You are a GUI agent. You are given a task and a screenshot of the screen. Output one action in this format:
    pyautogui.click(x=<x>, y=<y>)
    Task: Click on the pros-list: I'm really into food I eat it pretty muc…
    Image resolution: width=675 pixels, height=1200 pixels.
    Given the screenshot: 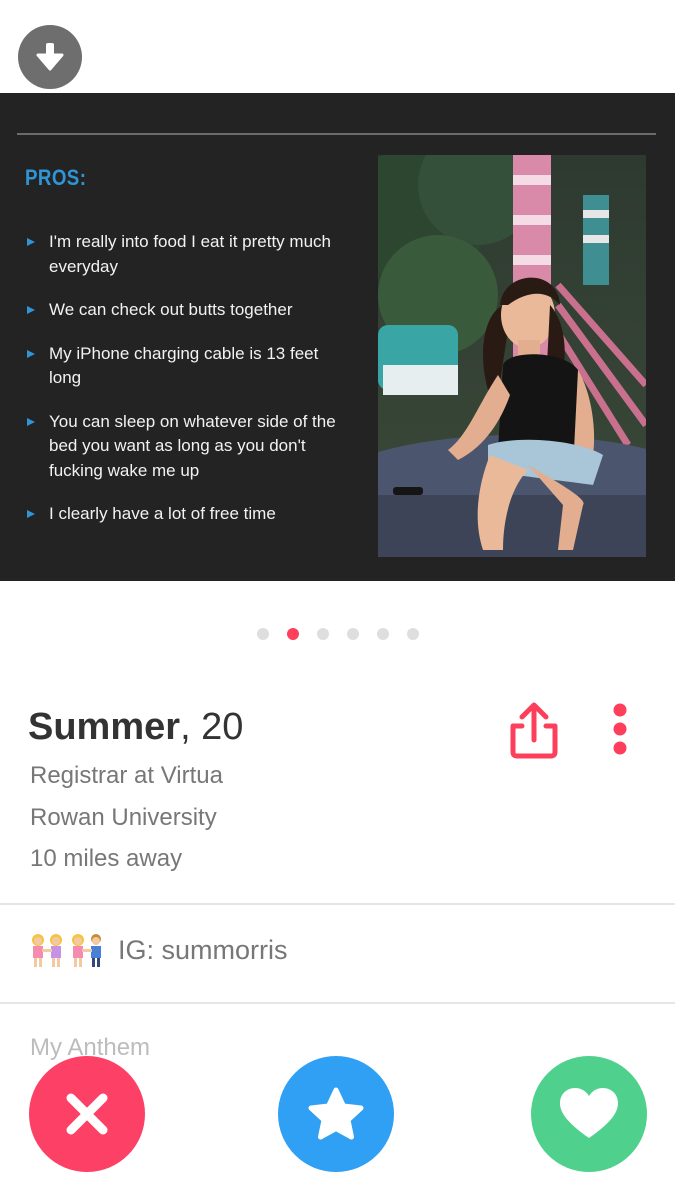 What is the action you would take?
    pyautogui.click(x=190, y=388)
    